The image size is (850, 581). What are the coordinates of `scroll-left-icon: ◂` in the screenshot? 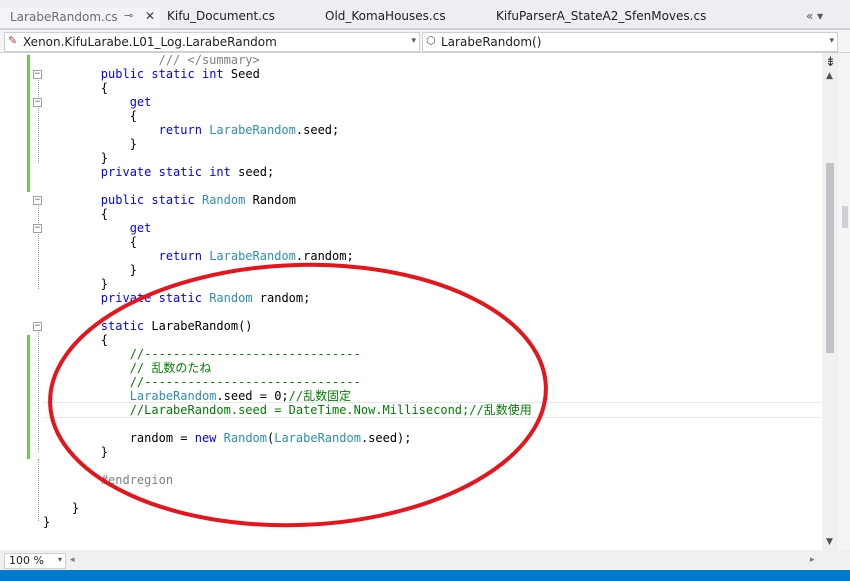 It's located at (72, 560).